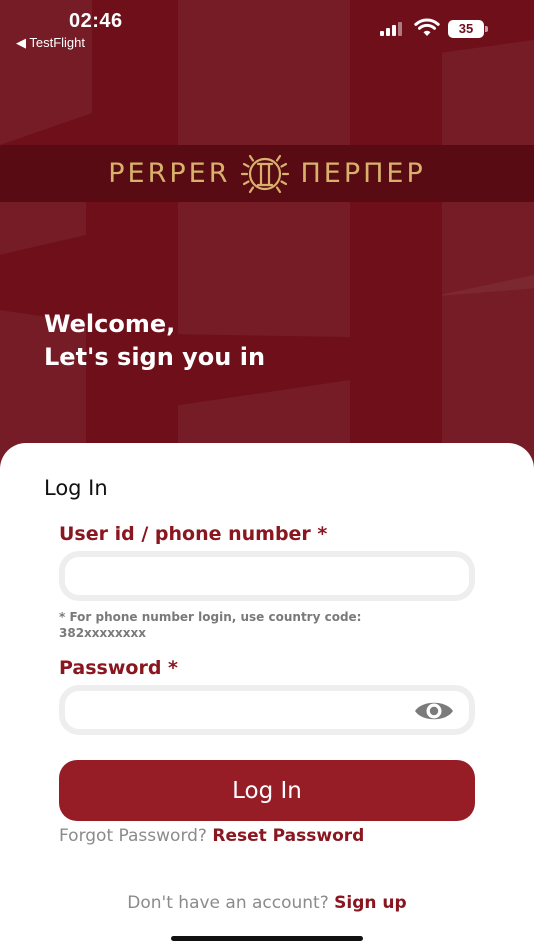  Describe the element at coordinates (427, 27) in the screenshot. I see `wifi-icon` at that location.